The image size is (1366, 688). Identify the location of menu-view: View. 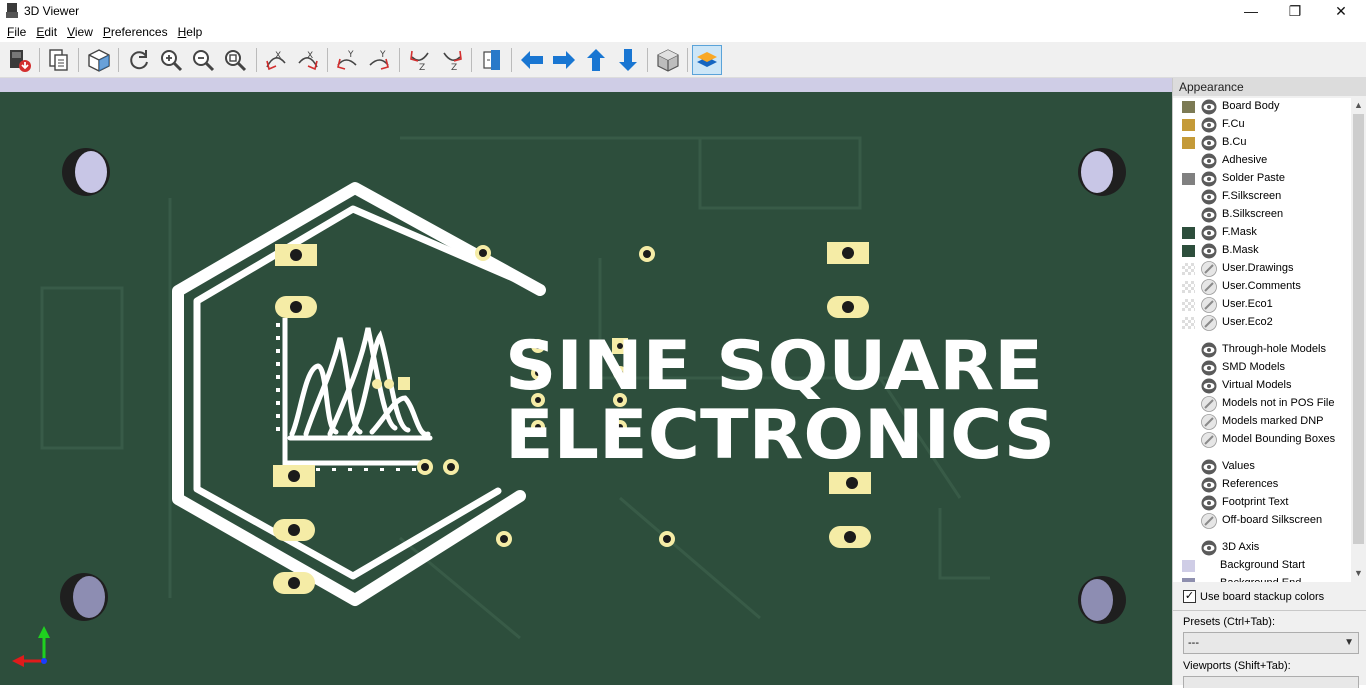
(80, 32).